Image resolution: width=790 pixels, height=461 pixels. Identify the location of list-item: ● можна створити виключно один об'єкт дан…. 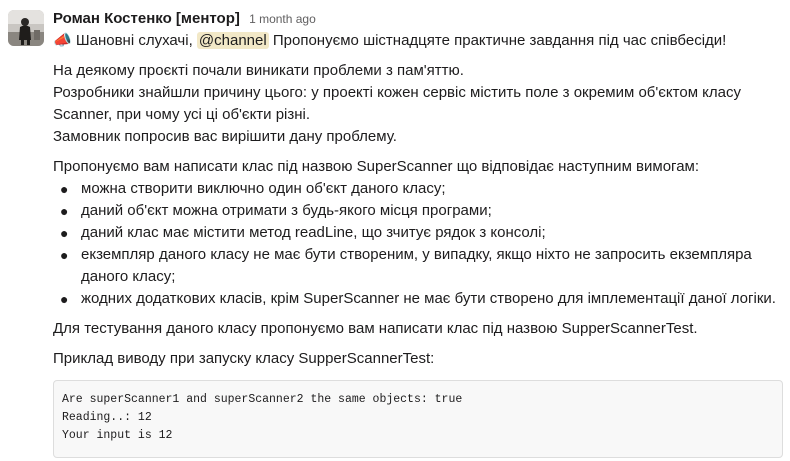
(418, 189).